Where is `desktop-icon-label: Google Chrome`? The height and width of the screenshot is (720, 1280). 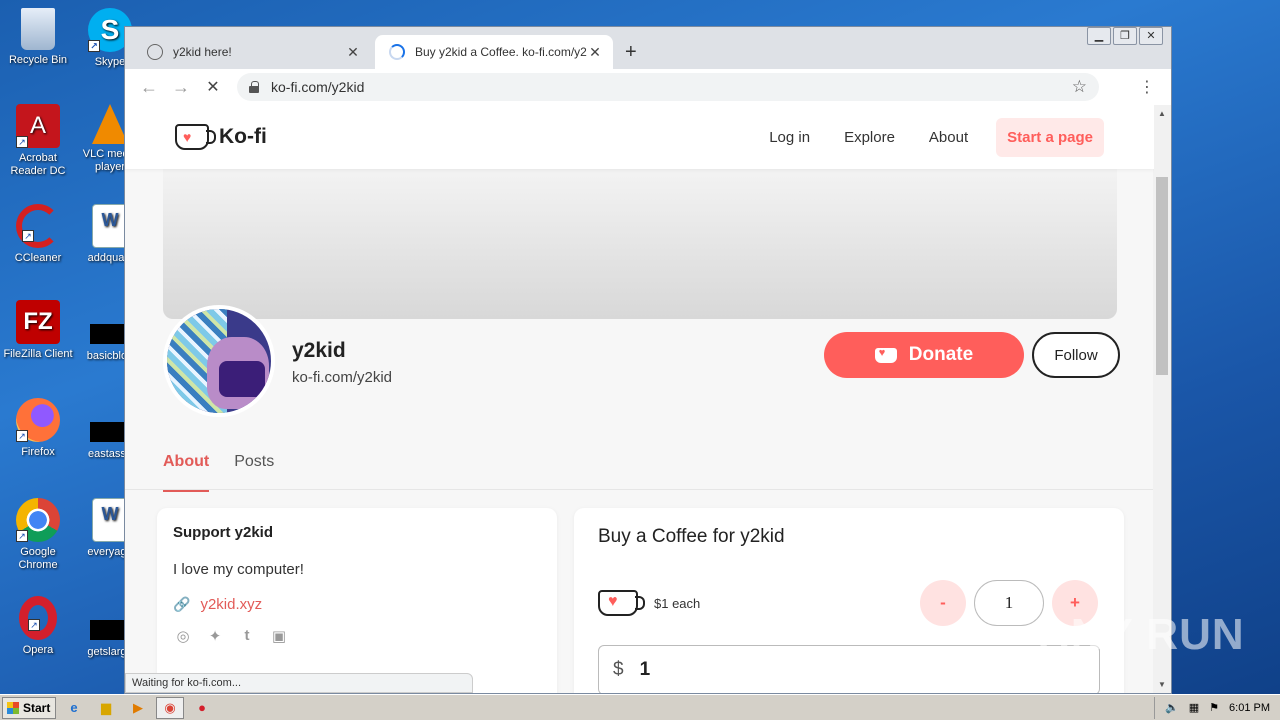
desktop-icon-label: Google Chrome is located at coordinates (38, 558).